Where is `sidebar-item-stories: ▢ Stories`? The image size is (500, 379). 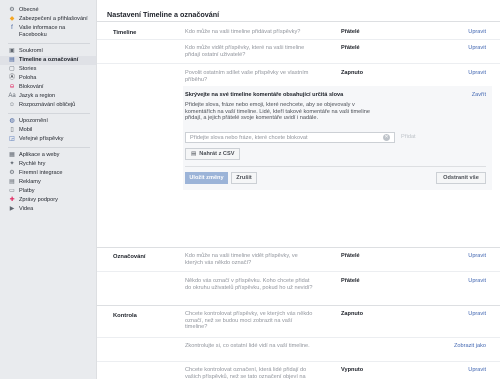
sidebar-item-stories: ▢ Stories is located at coordinates (48, 69).